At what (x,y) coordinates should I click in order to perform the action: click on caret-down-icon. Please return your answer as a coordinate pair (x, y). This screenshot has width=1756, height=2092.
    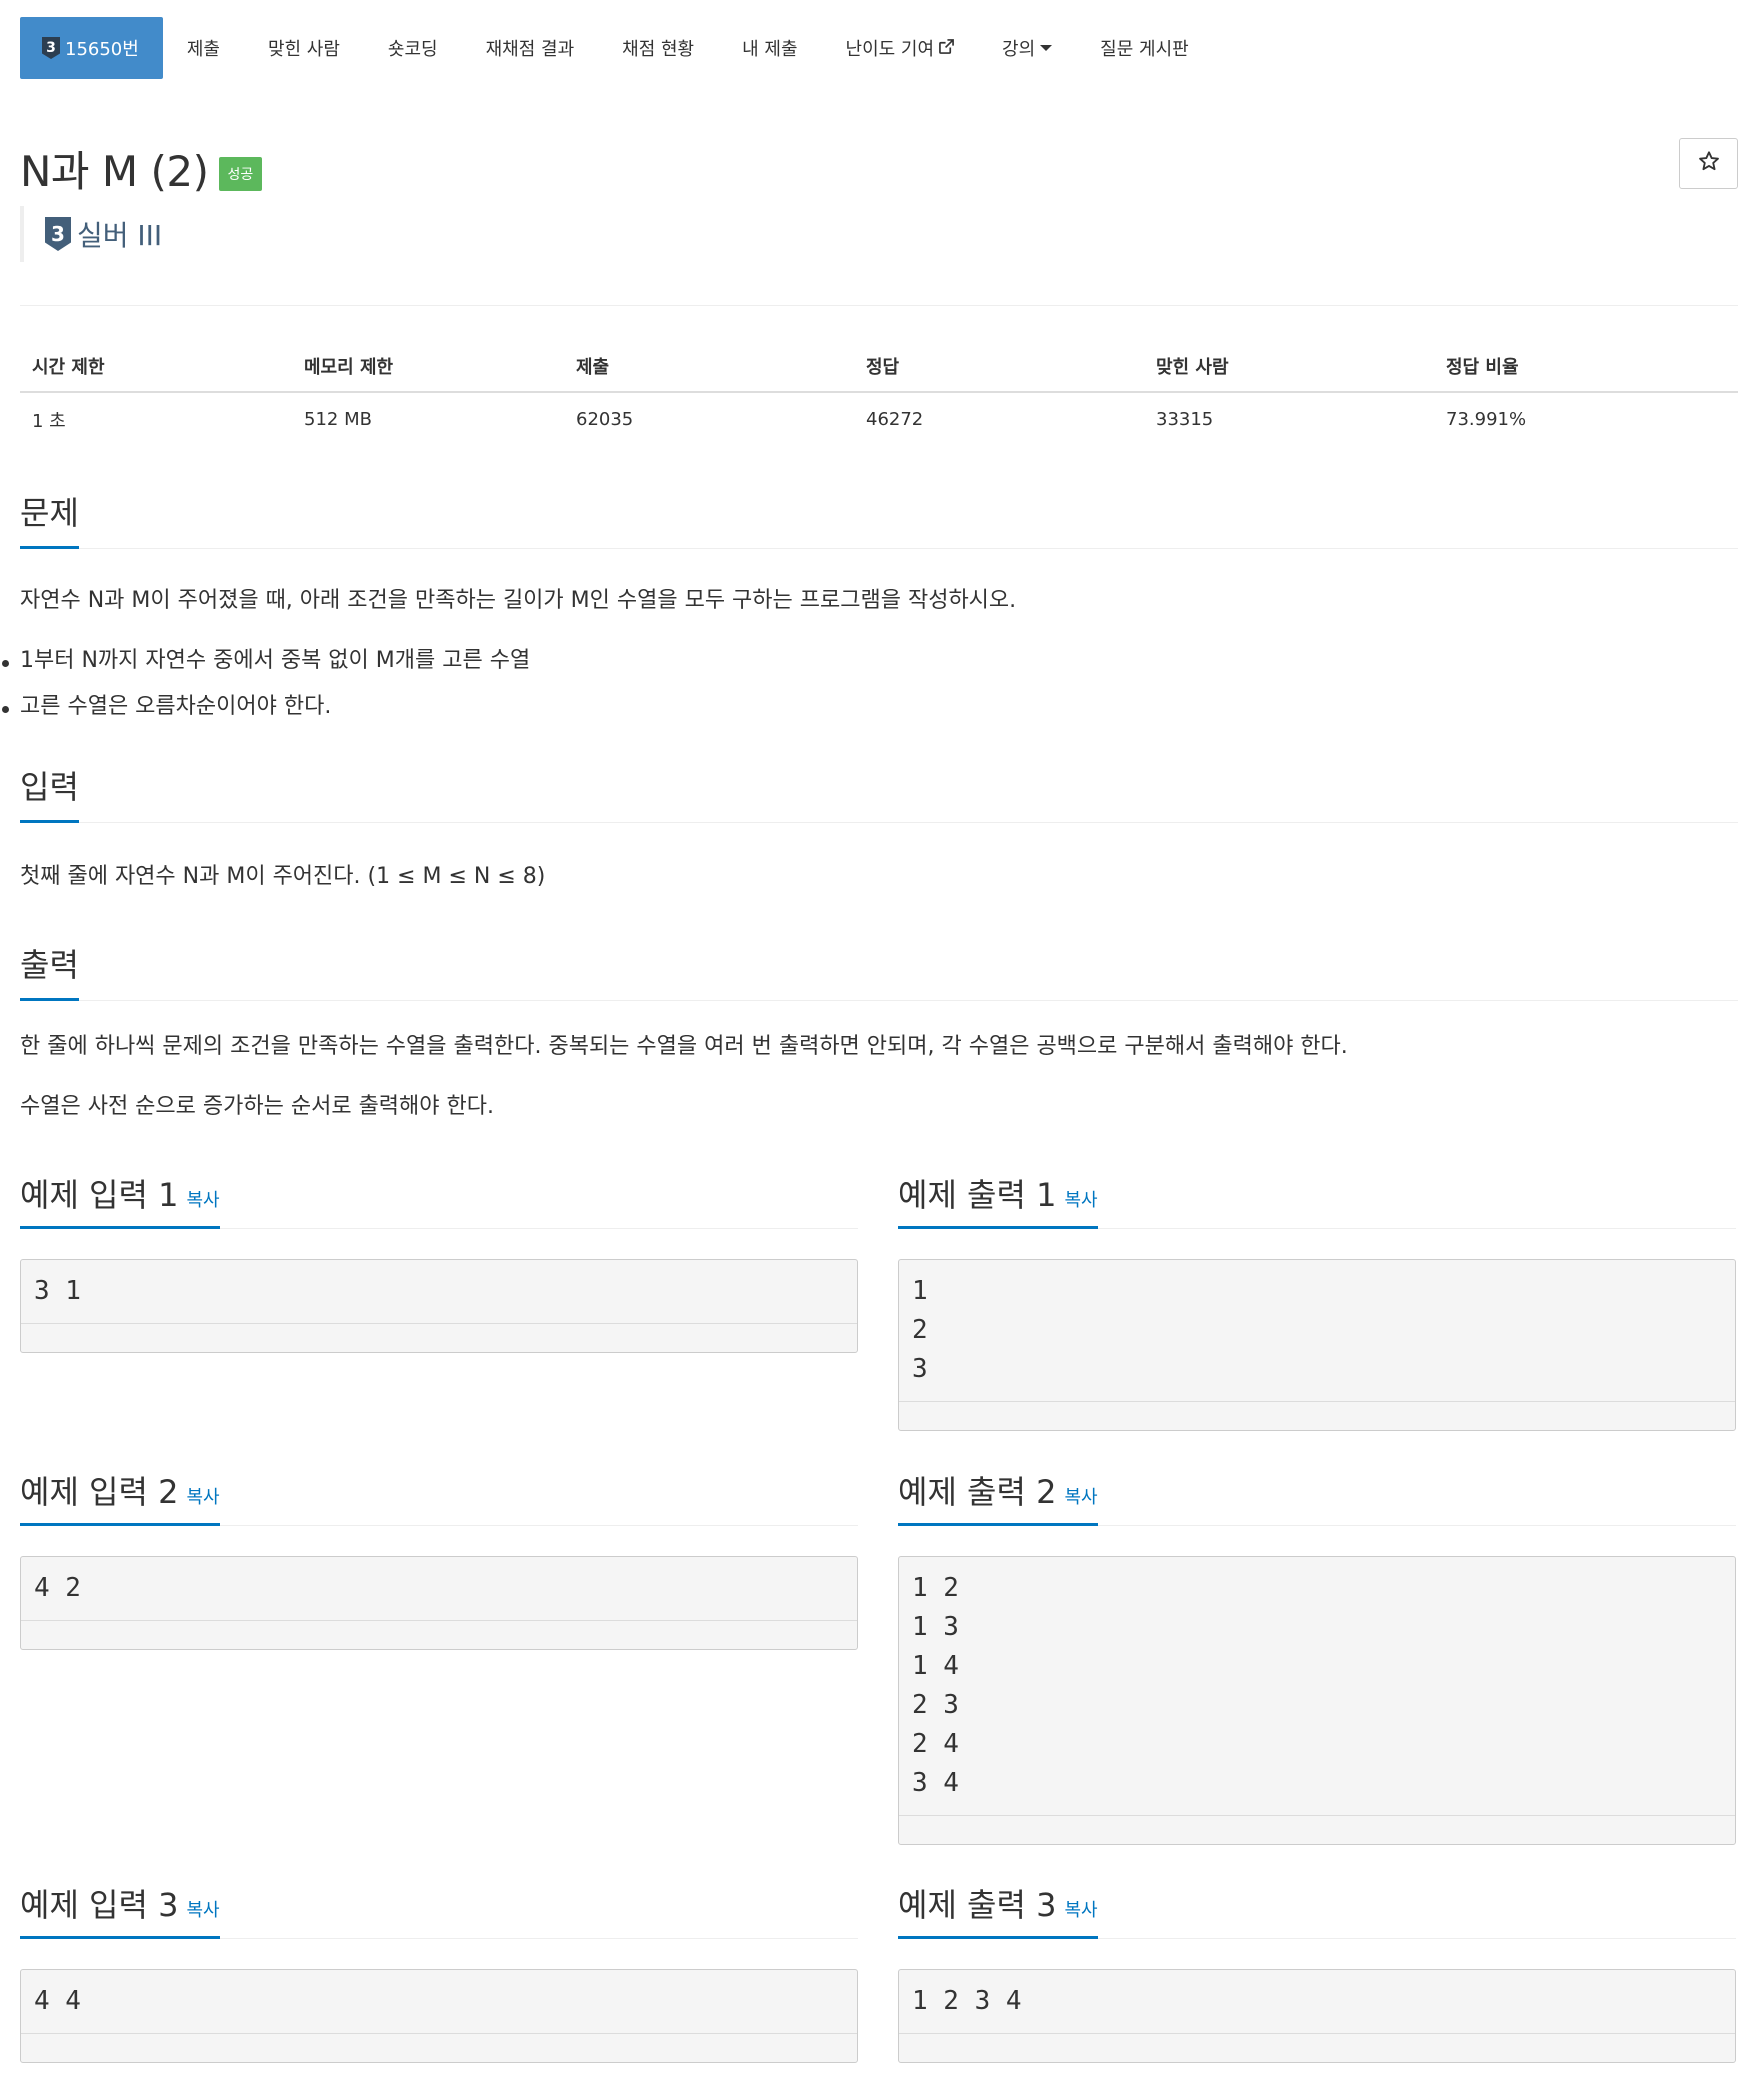
    Looking at the image, I should click on (1046, 48).